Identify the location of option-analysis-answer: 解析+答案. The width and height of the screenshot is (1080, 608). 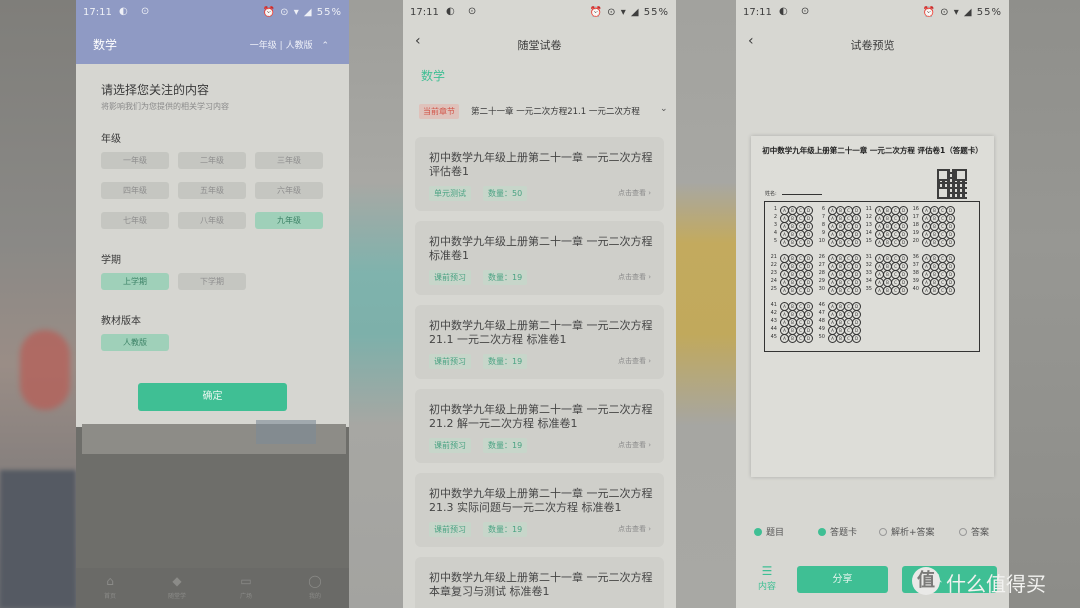
(907, 531).